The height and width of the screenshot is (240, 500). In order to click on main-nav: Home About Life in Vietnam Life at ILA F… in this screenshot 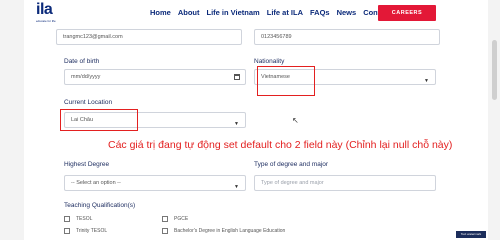, I will do `click(270, 12)`.